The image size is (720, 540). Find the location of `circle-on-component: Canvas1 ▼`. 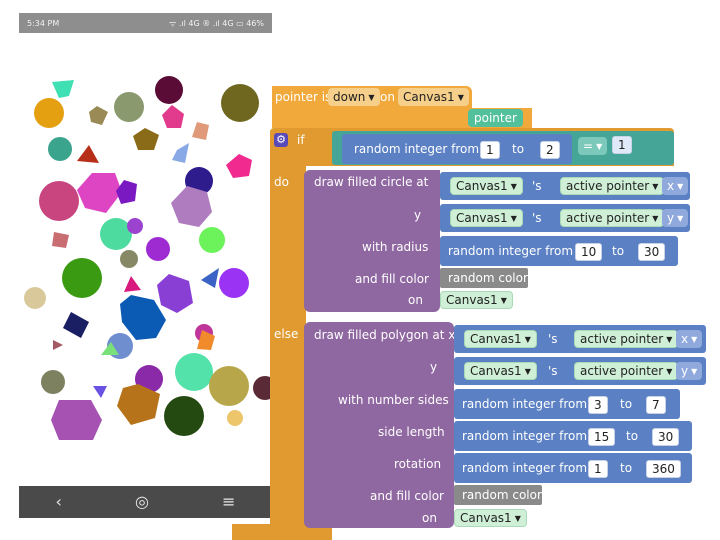

circle-on-component: Canvas1 ▼ is located at coordinates (476, 300).